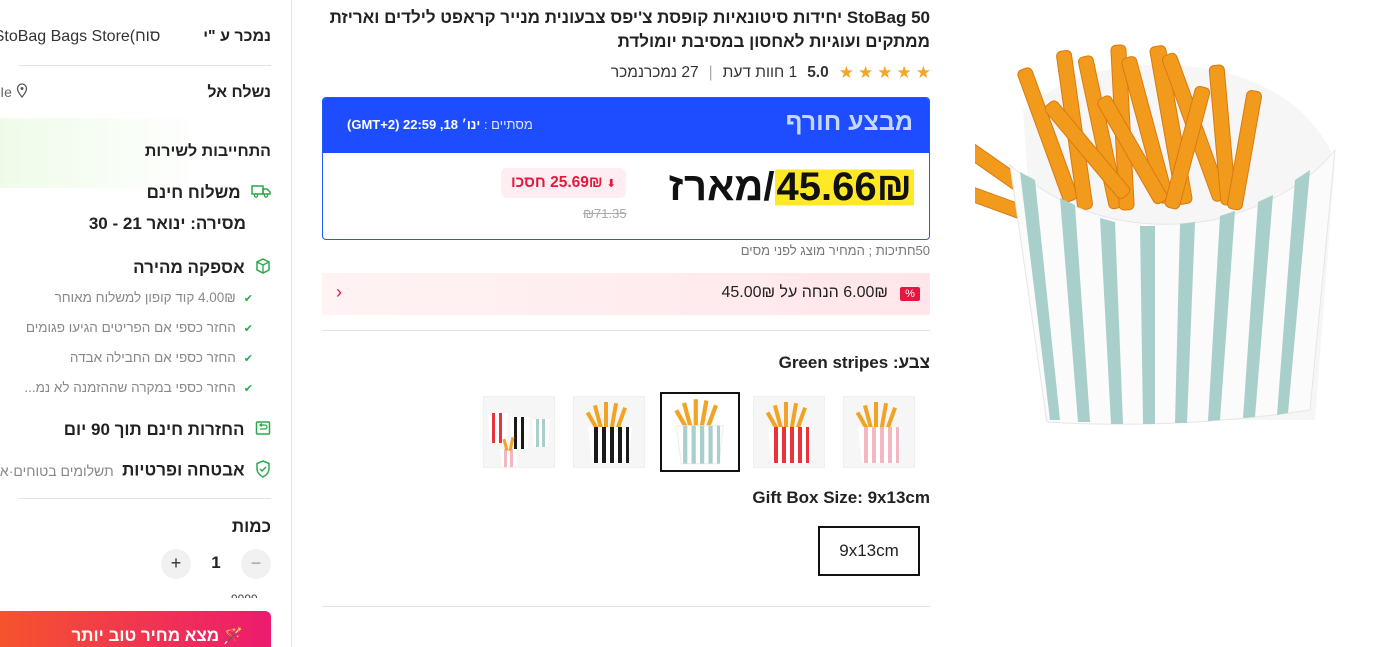 Image resolution: width=1373 pixels, height=647 pixels. Describe the element at coordinates (207, 151) in the screenshot. I see `service-commitment: התחייבות לשירות` at that location.